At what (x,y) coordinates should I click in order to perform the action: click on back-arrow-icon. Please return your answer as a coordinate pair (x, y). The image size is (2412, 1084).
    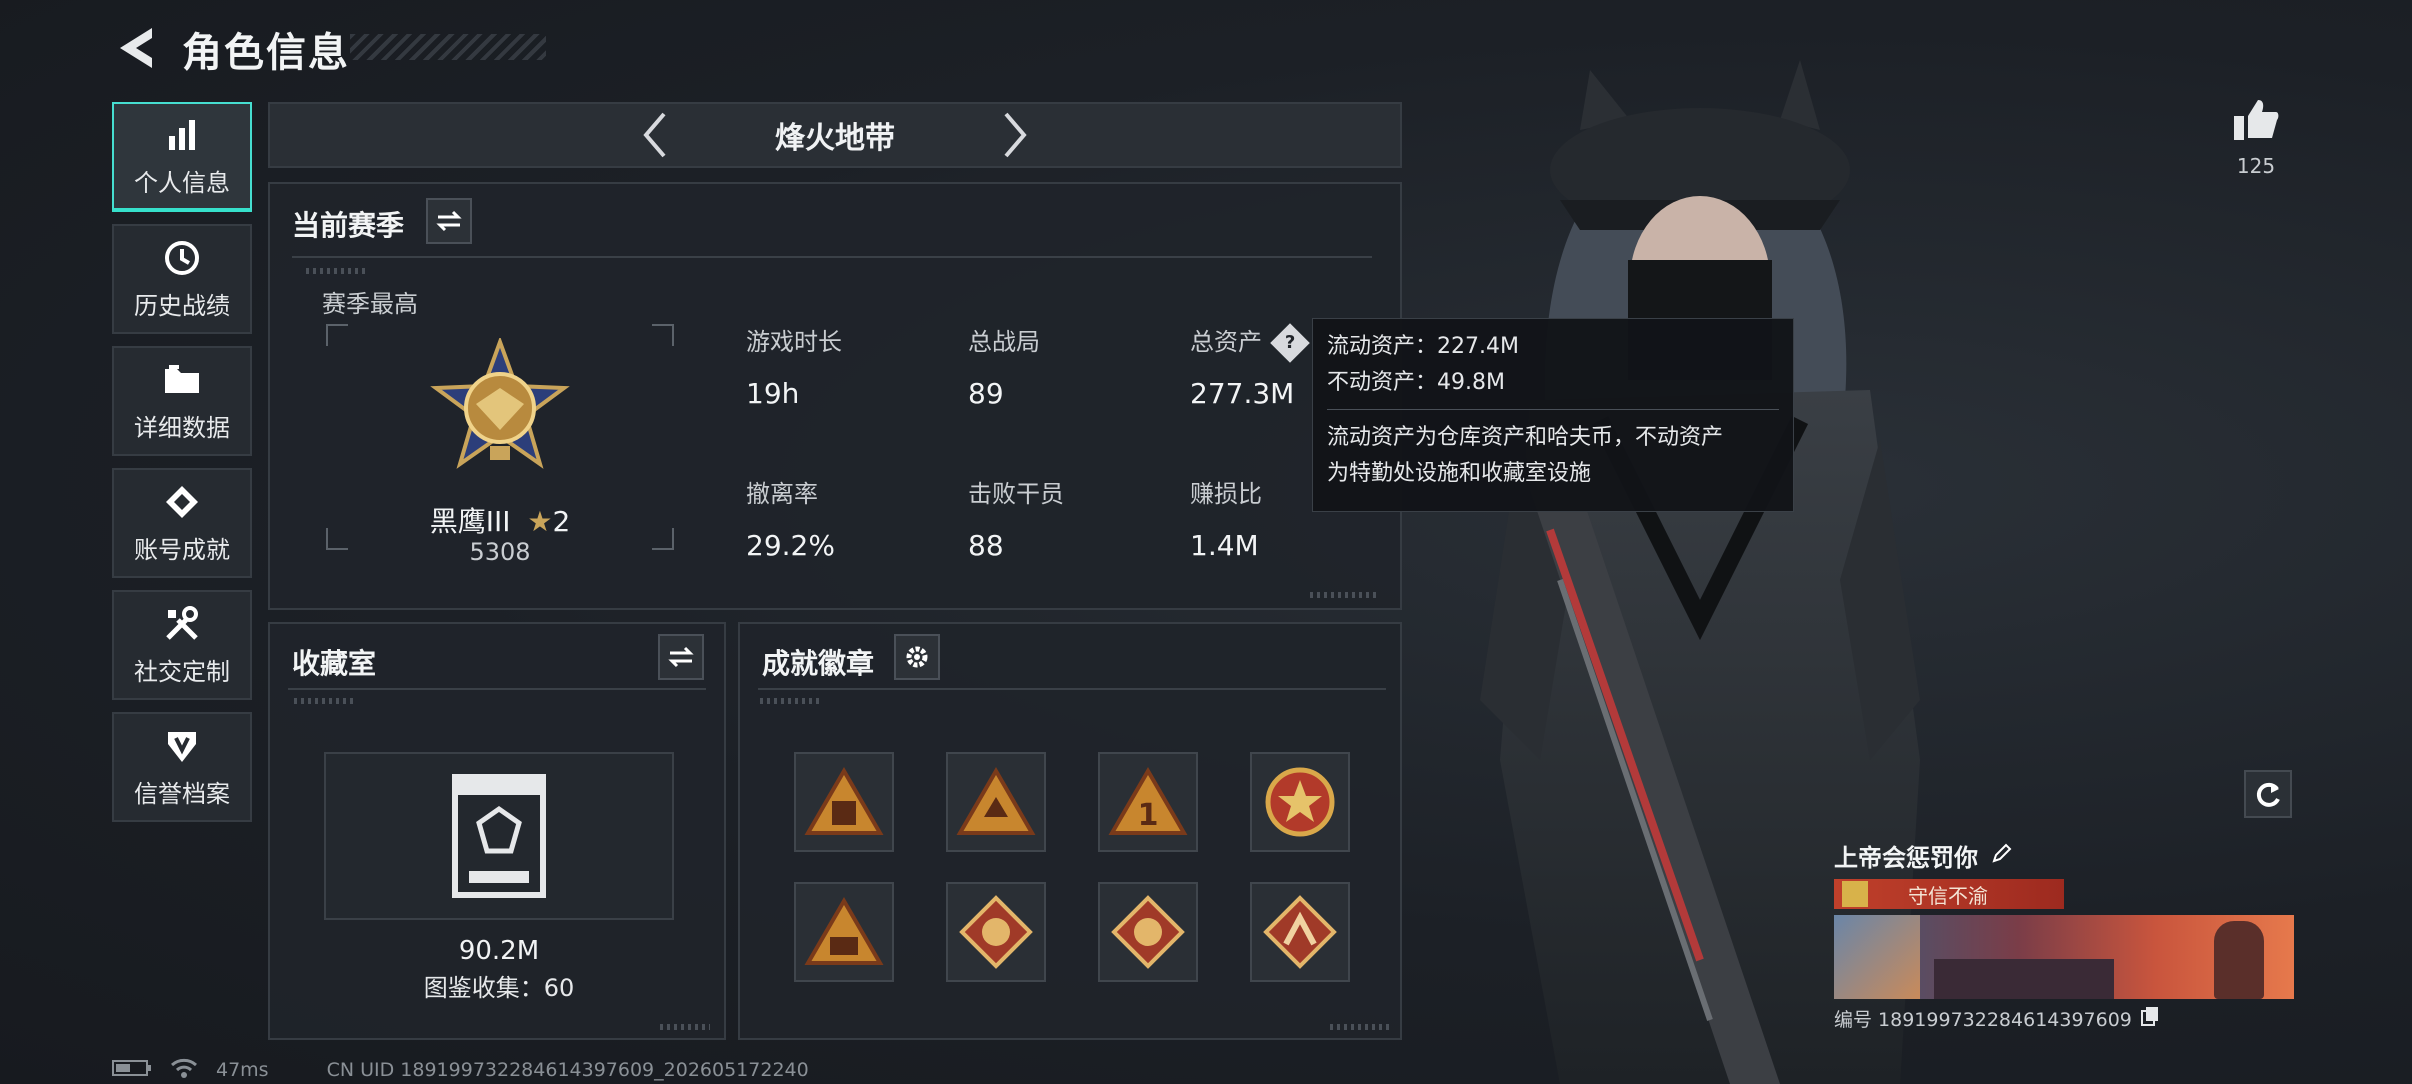
    Looking at the image, I should click on (136, 48).